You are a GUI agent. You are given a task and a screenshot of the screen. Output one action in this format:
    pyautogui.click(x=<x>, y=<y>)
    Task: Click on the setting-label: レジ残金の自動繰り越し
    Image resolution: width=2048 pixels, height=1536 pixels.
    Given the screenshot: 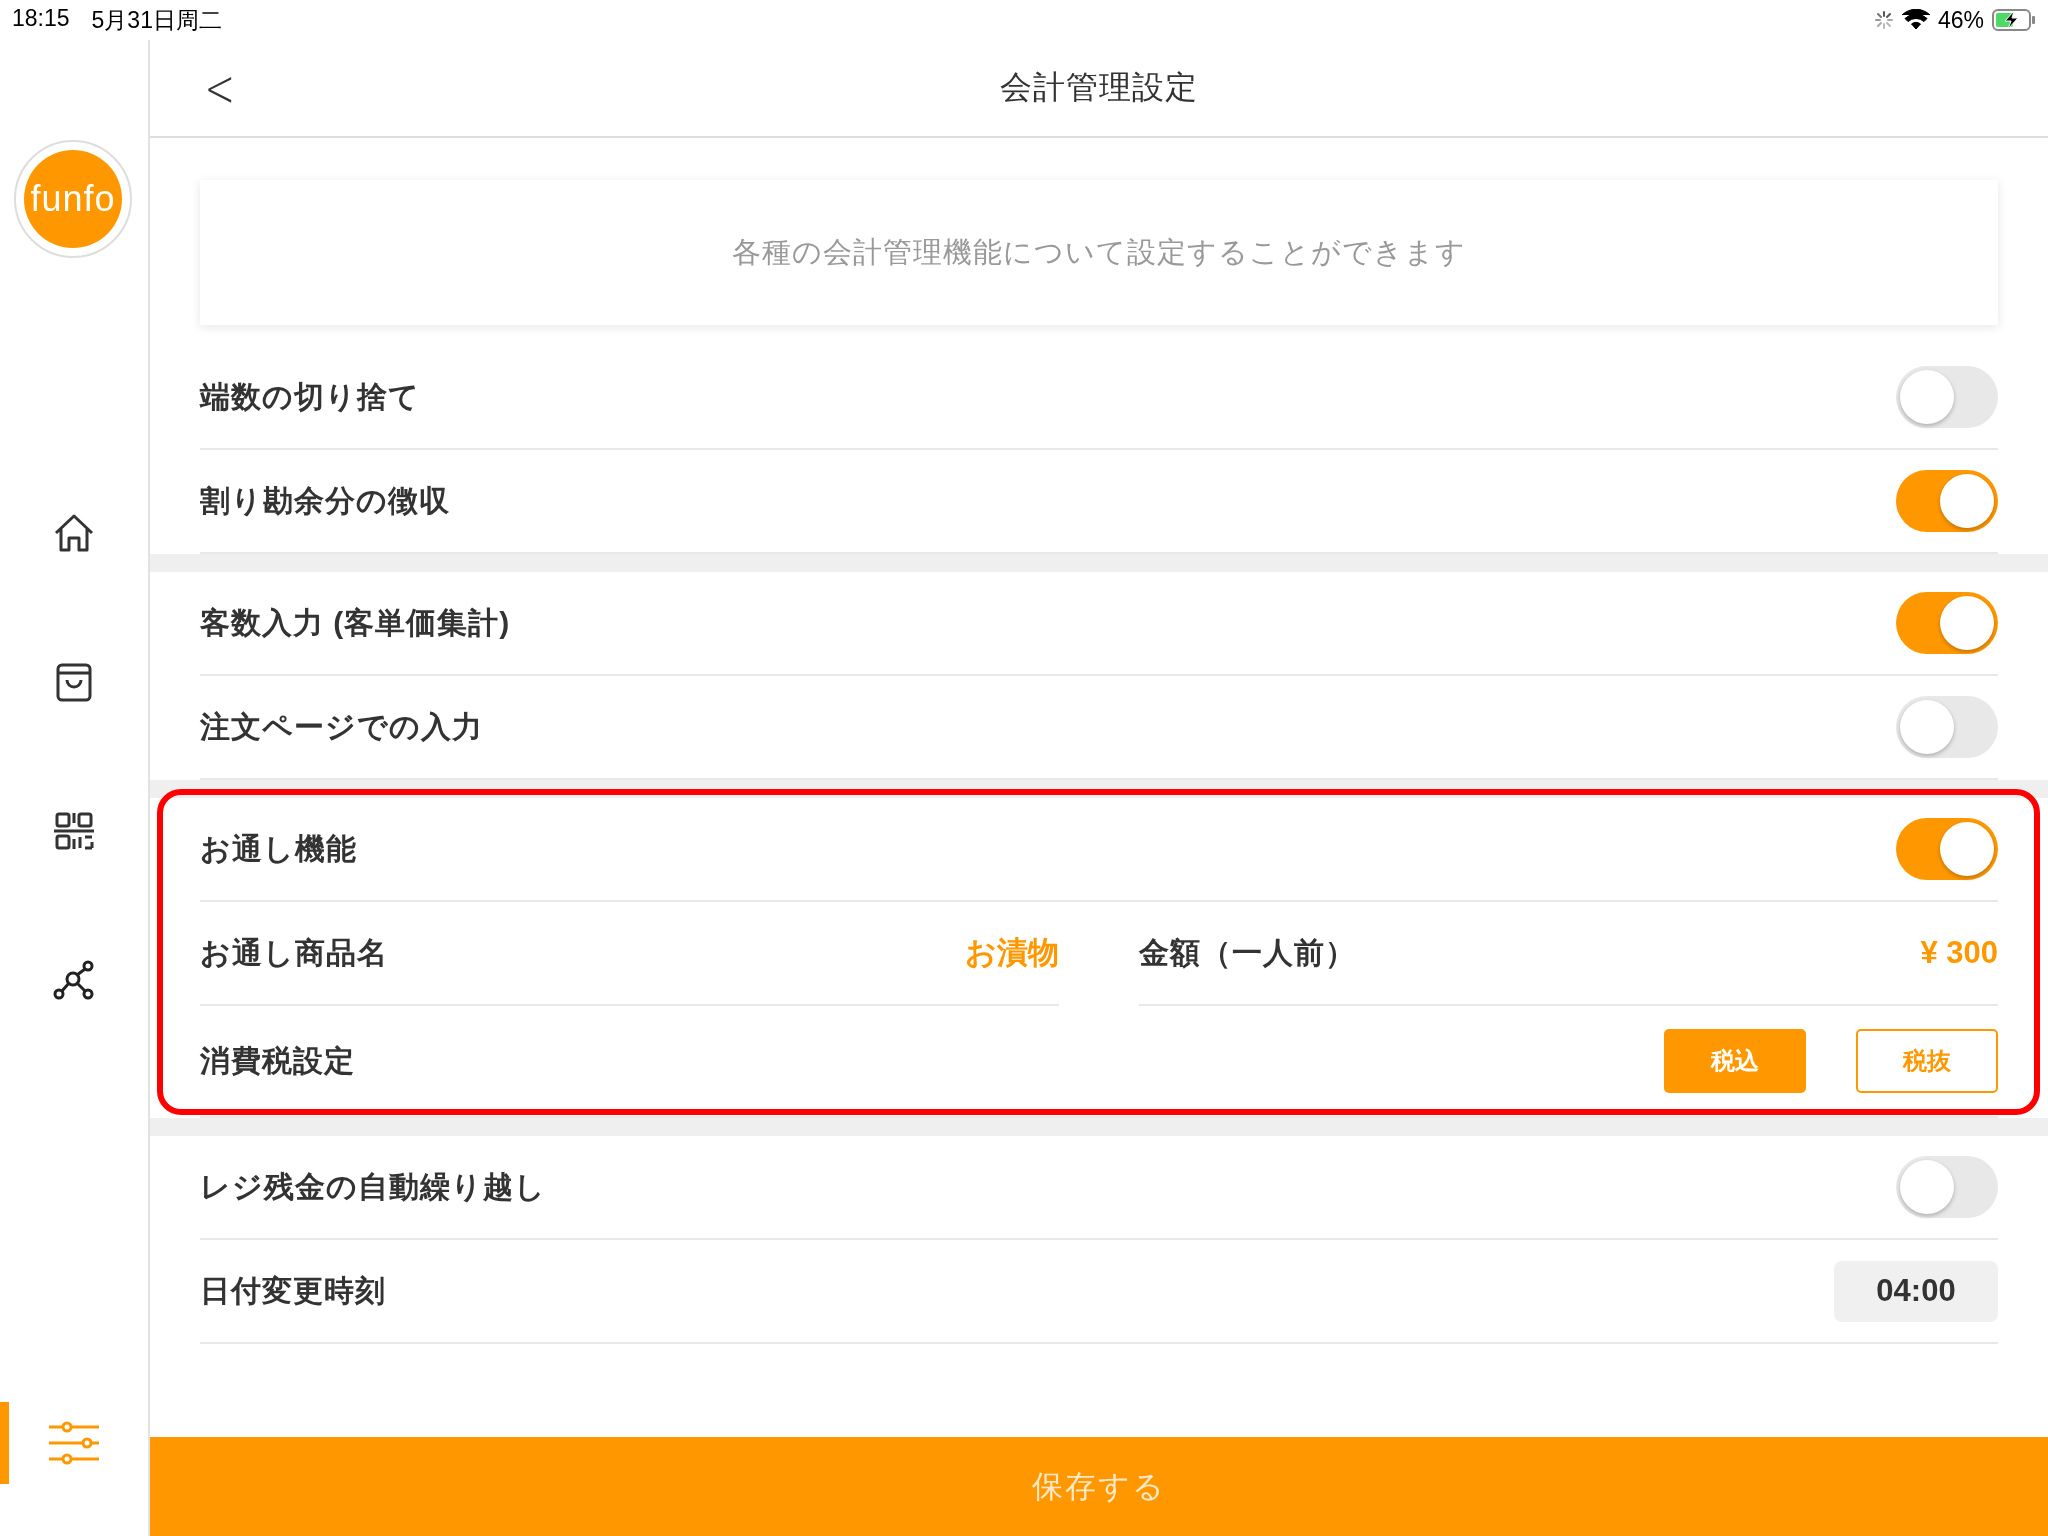 What is the action you would take?
    pyautogui.click(x=373, y=1186)
    